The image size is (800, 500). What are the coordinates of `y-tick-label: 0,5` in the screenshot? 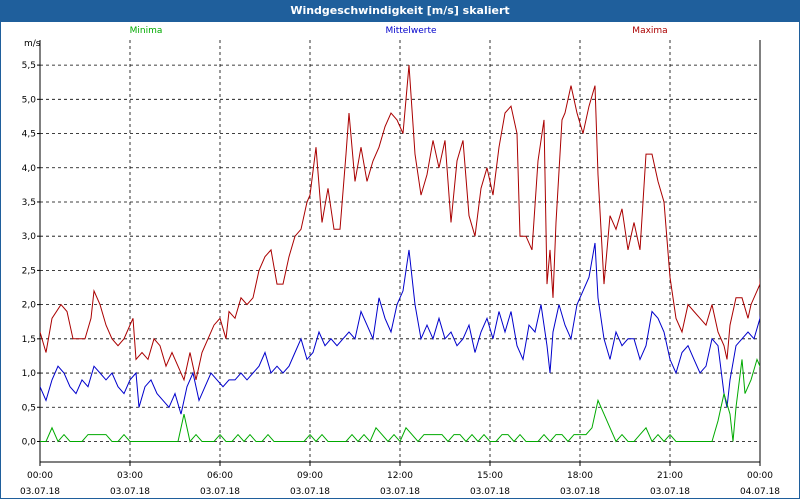 It's located at (29, 408).